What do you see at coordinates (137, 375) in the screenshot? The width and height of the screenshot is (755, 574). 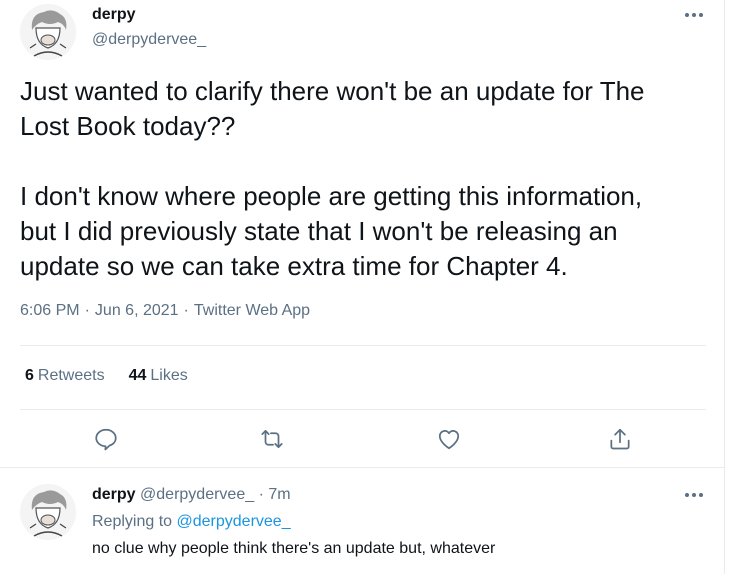 I see `like-count: 44` at bounding box center [137, 375].